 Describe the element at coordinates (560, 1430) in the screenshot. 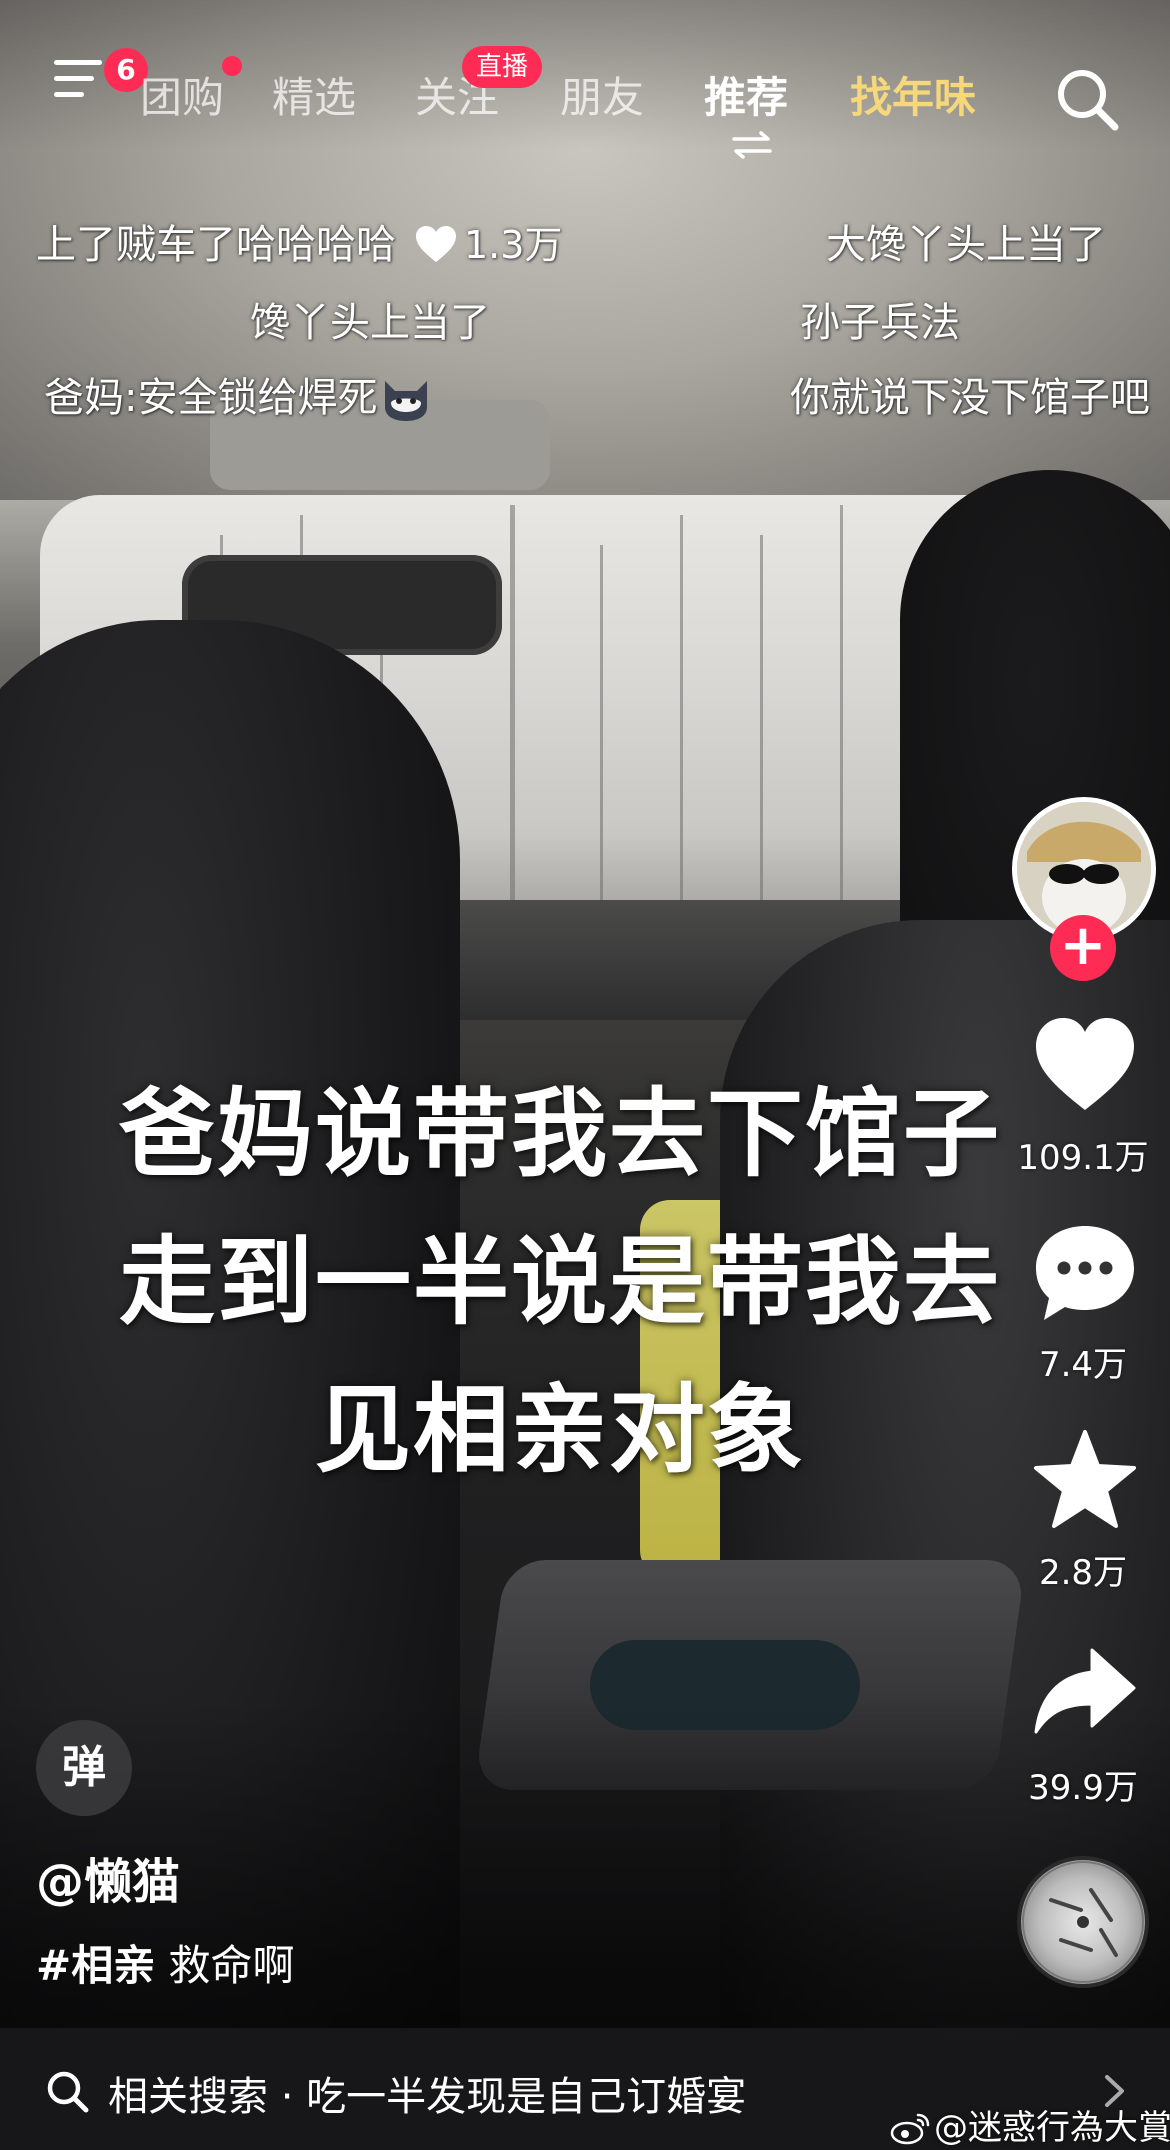

I see `caption-line: 见相亲对象` at that location.